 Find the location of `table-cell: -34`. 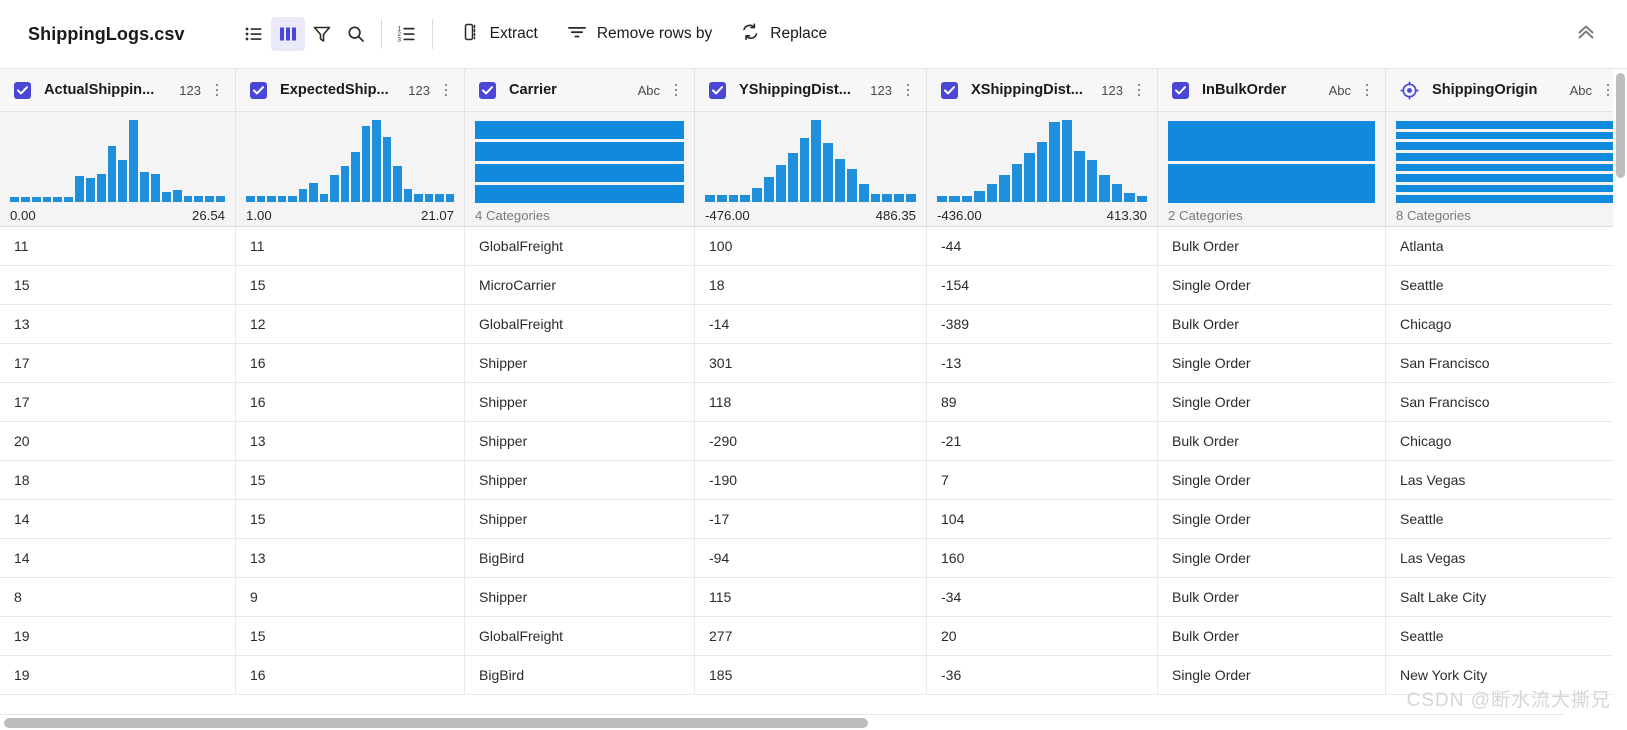

table-cell: -34 is located at coordinates (1042, 597).